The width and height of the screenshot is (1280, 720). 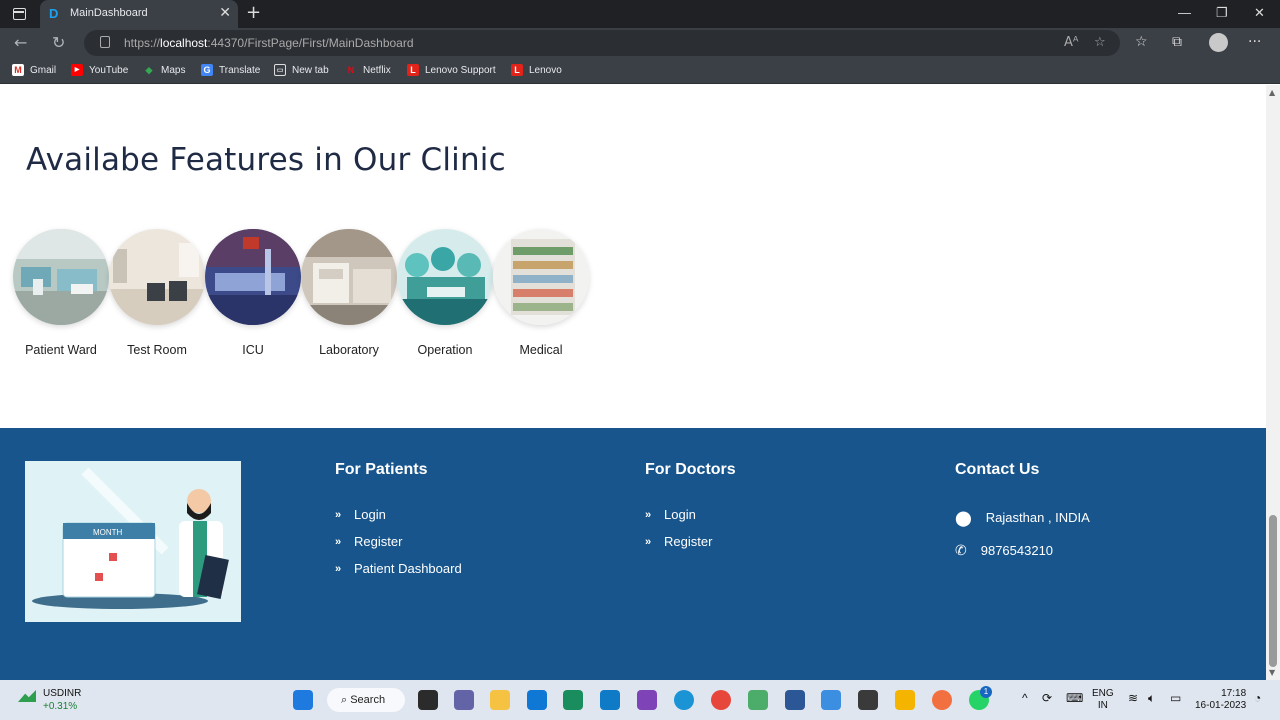 What do you see at coordinates (1177, 42) in the screenshot?
I see `collections-icon: ⧉` at bounding box center [1177, 42].